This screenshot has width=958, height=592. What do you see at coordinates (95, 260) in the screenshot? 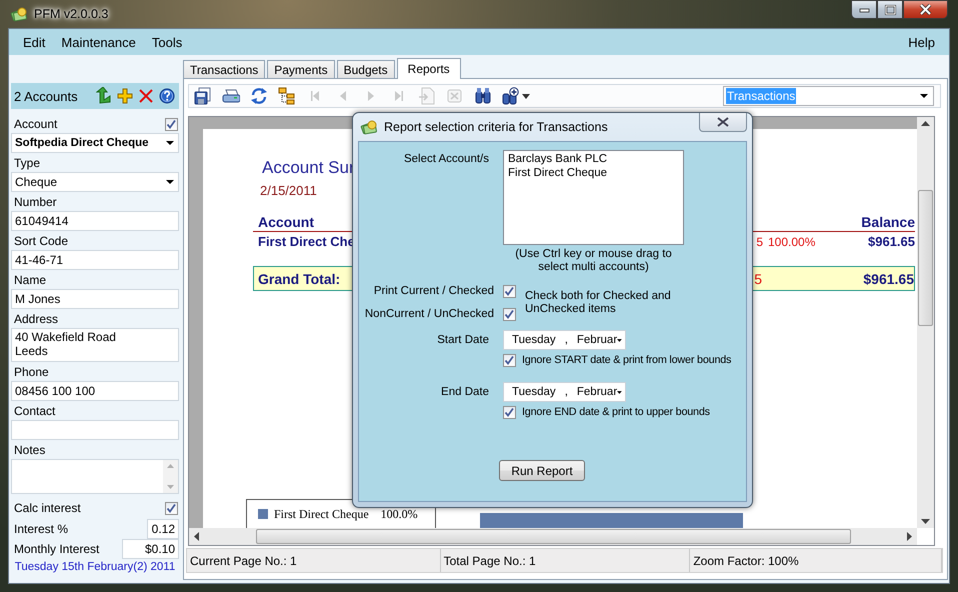
I see `text-field: 41-46-71` at bounding box center [95, 260].